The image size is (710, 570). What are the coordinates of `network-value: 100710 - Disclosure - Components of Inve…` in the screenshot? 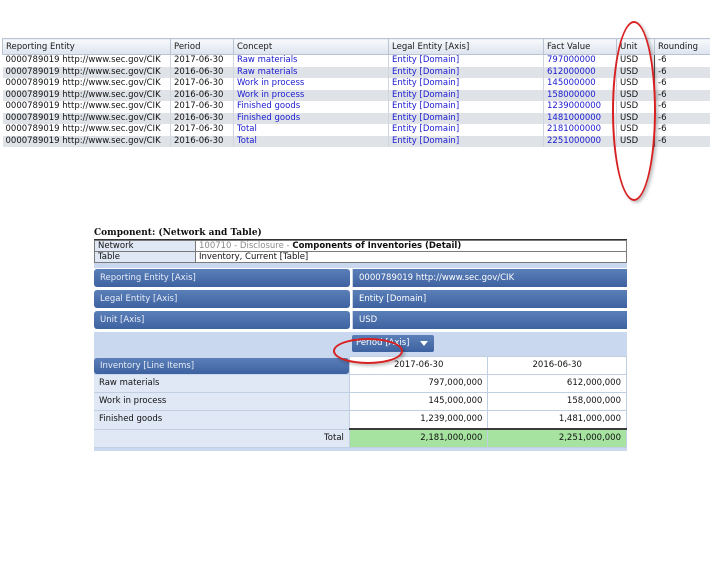 It's located at (411, 246).